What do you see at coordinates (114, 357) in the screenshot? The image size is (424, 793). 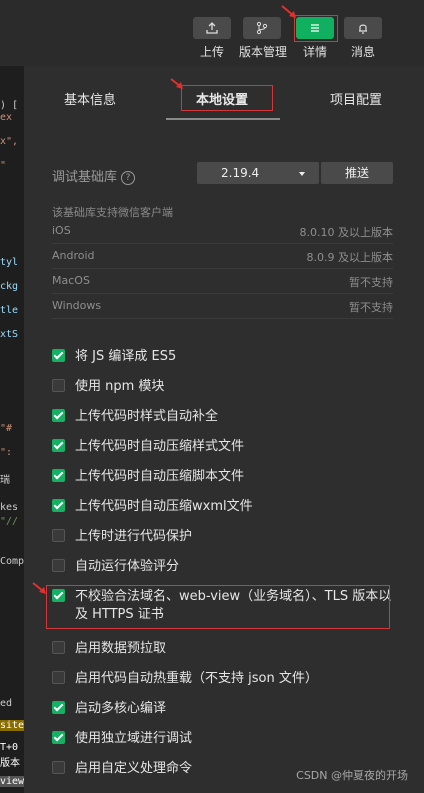 I see `option-es5: 将 JS 编译成 ES5` at bounding box center [114, 357].